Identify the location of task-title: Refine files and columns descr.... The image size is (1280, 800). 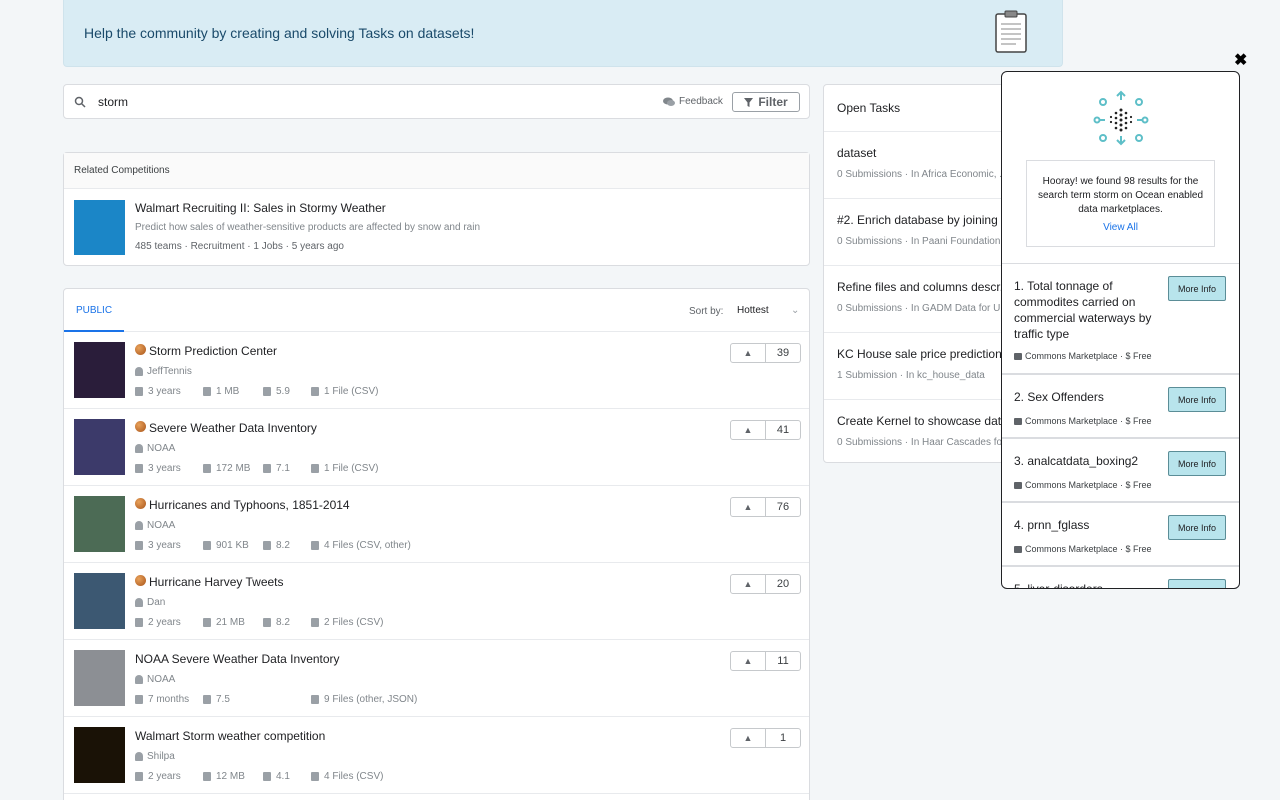
(923, 287).